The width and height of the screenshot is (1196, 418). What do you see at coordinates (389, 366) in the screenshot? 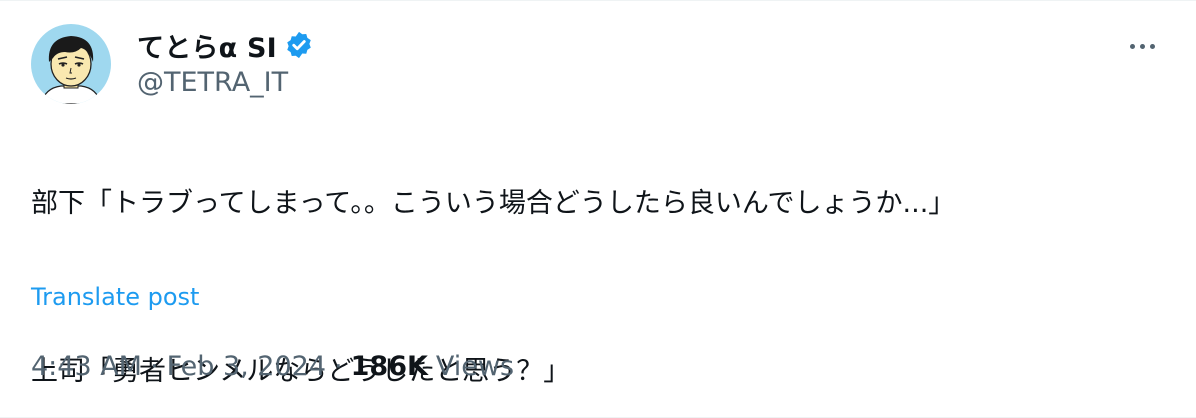
I see `views-count: 186K` at bounding box center [389, 366].